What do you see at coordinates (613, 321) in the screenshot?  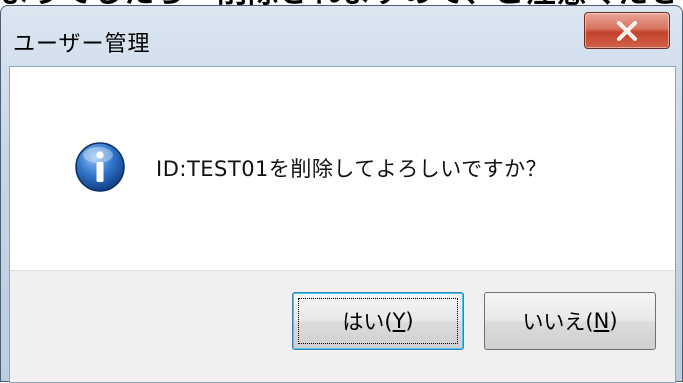 I see `no-label-suffix: )` at bounding box center [613, 321].